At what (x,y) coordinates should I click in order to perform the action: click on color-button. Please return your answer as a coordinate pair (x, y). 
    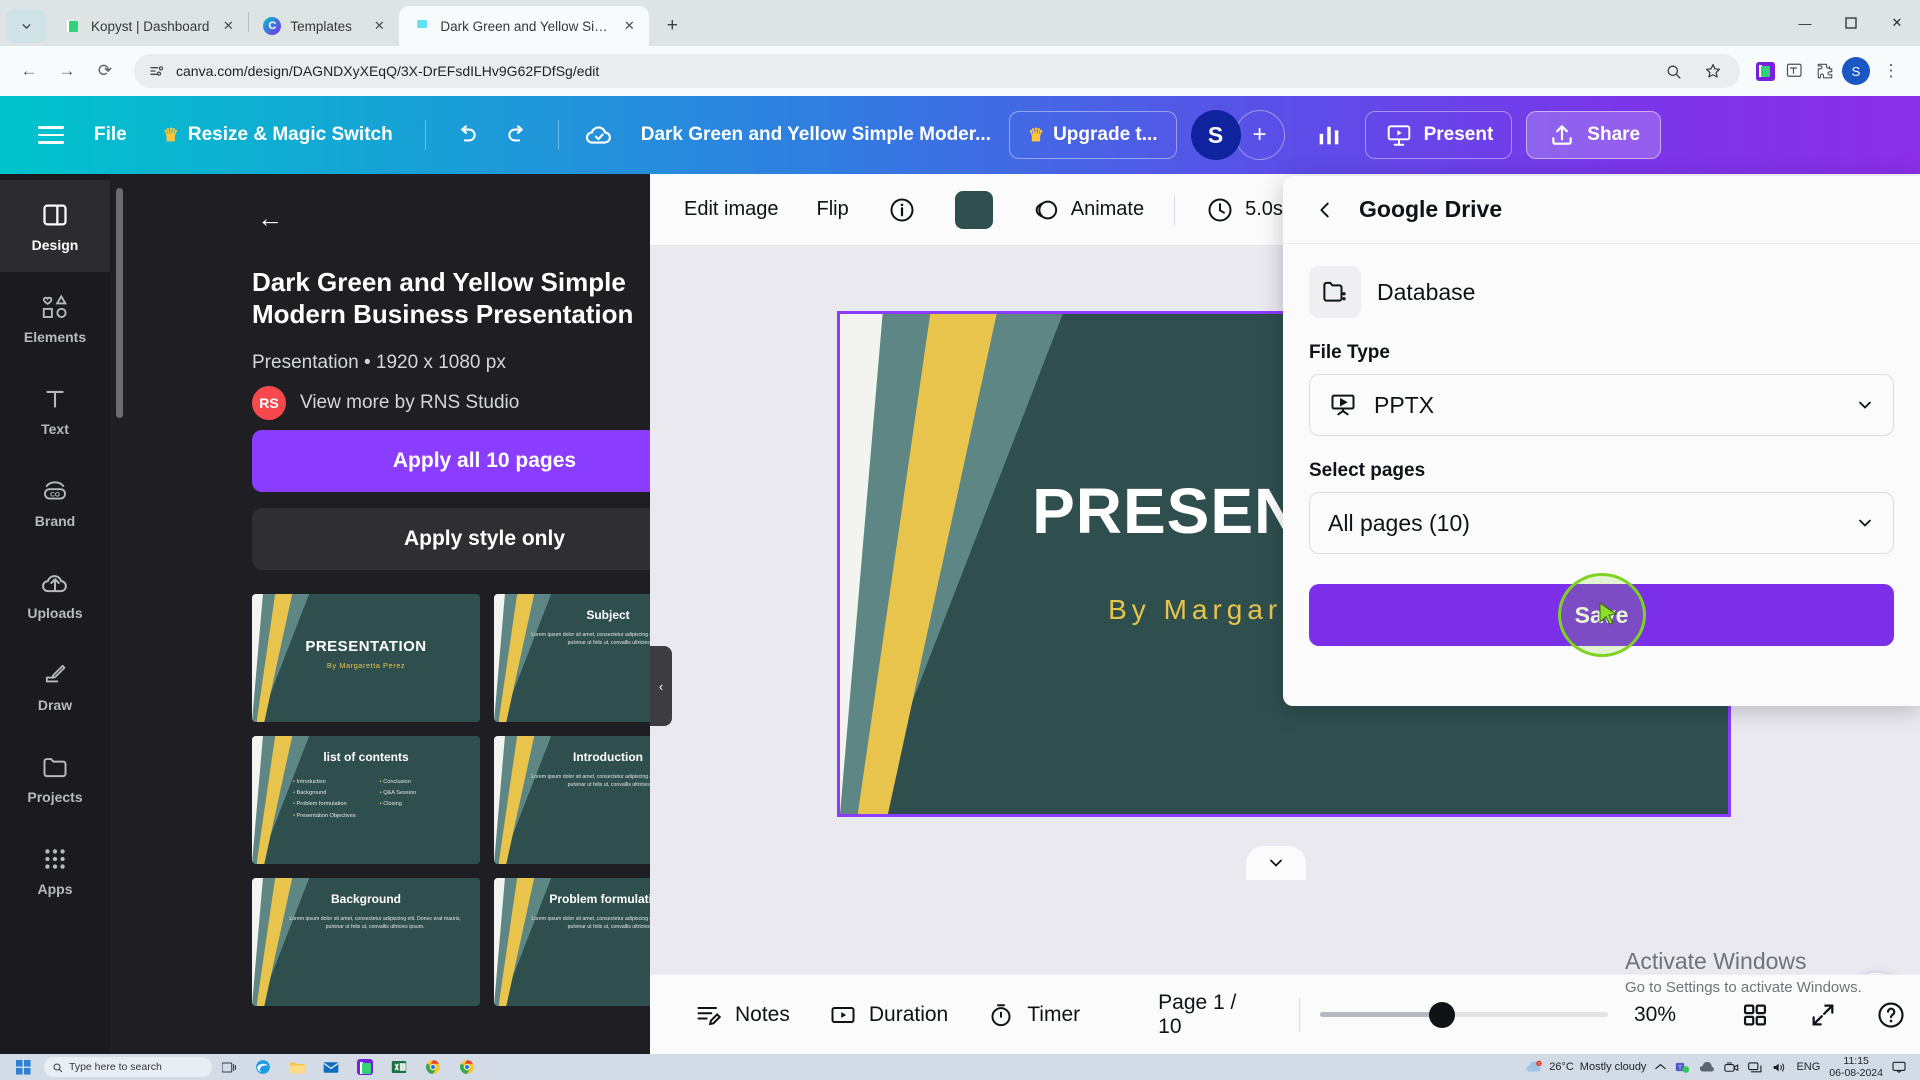
    Looking at the image, I should click on (974, 210).